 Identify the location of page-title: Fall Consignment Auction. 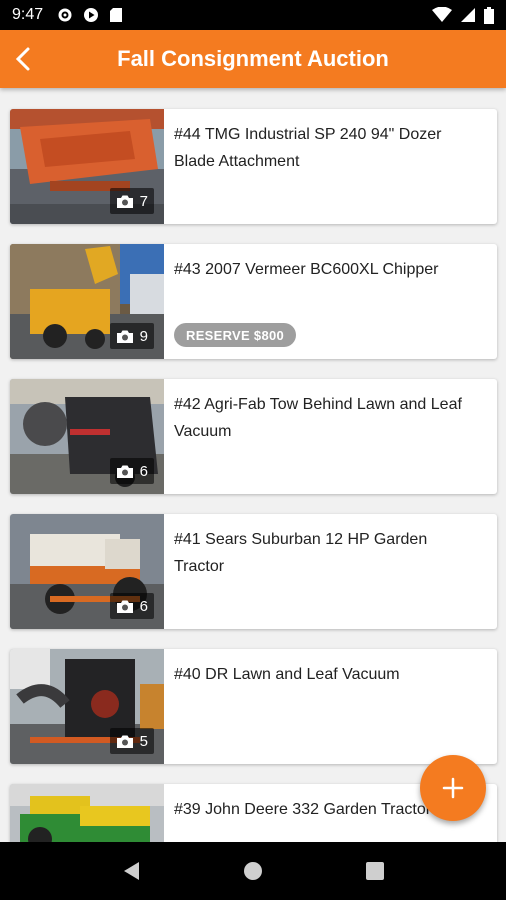
(253, 58).